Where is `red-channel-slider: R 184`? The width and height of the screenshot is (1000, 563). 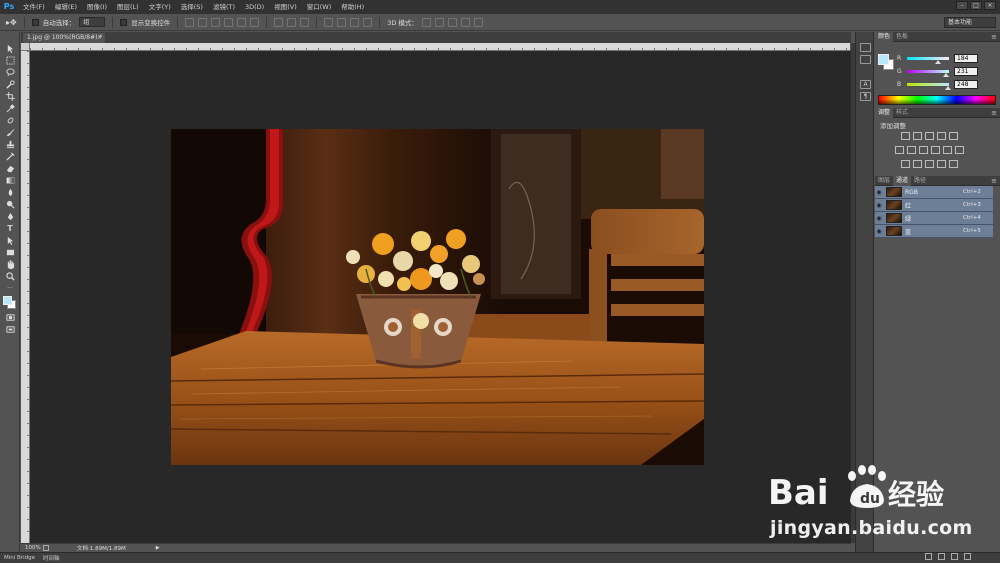
red-channel-slider: R 184 is located at coordinates (947, 58).